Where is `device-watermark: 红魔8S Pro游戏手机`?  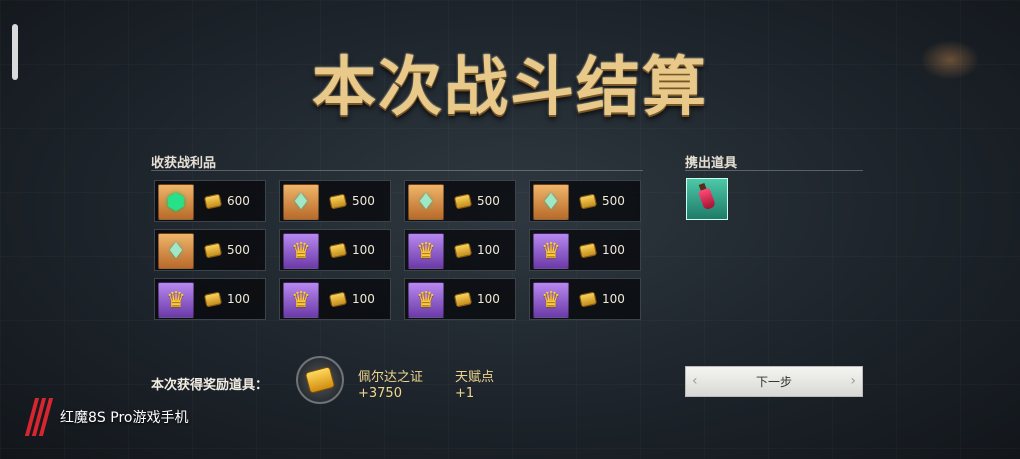 device-watermark: 红魔8S Pro游戏手机 is located at coordinates (106, 417).